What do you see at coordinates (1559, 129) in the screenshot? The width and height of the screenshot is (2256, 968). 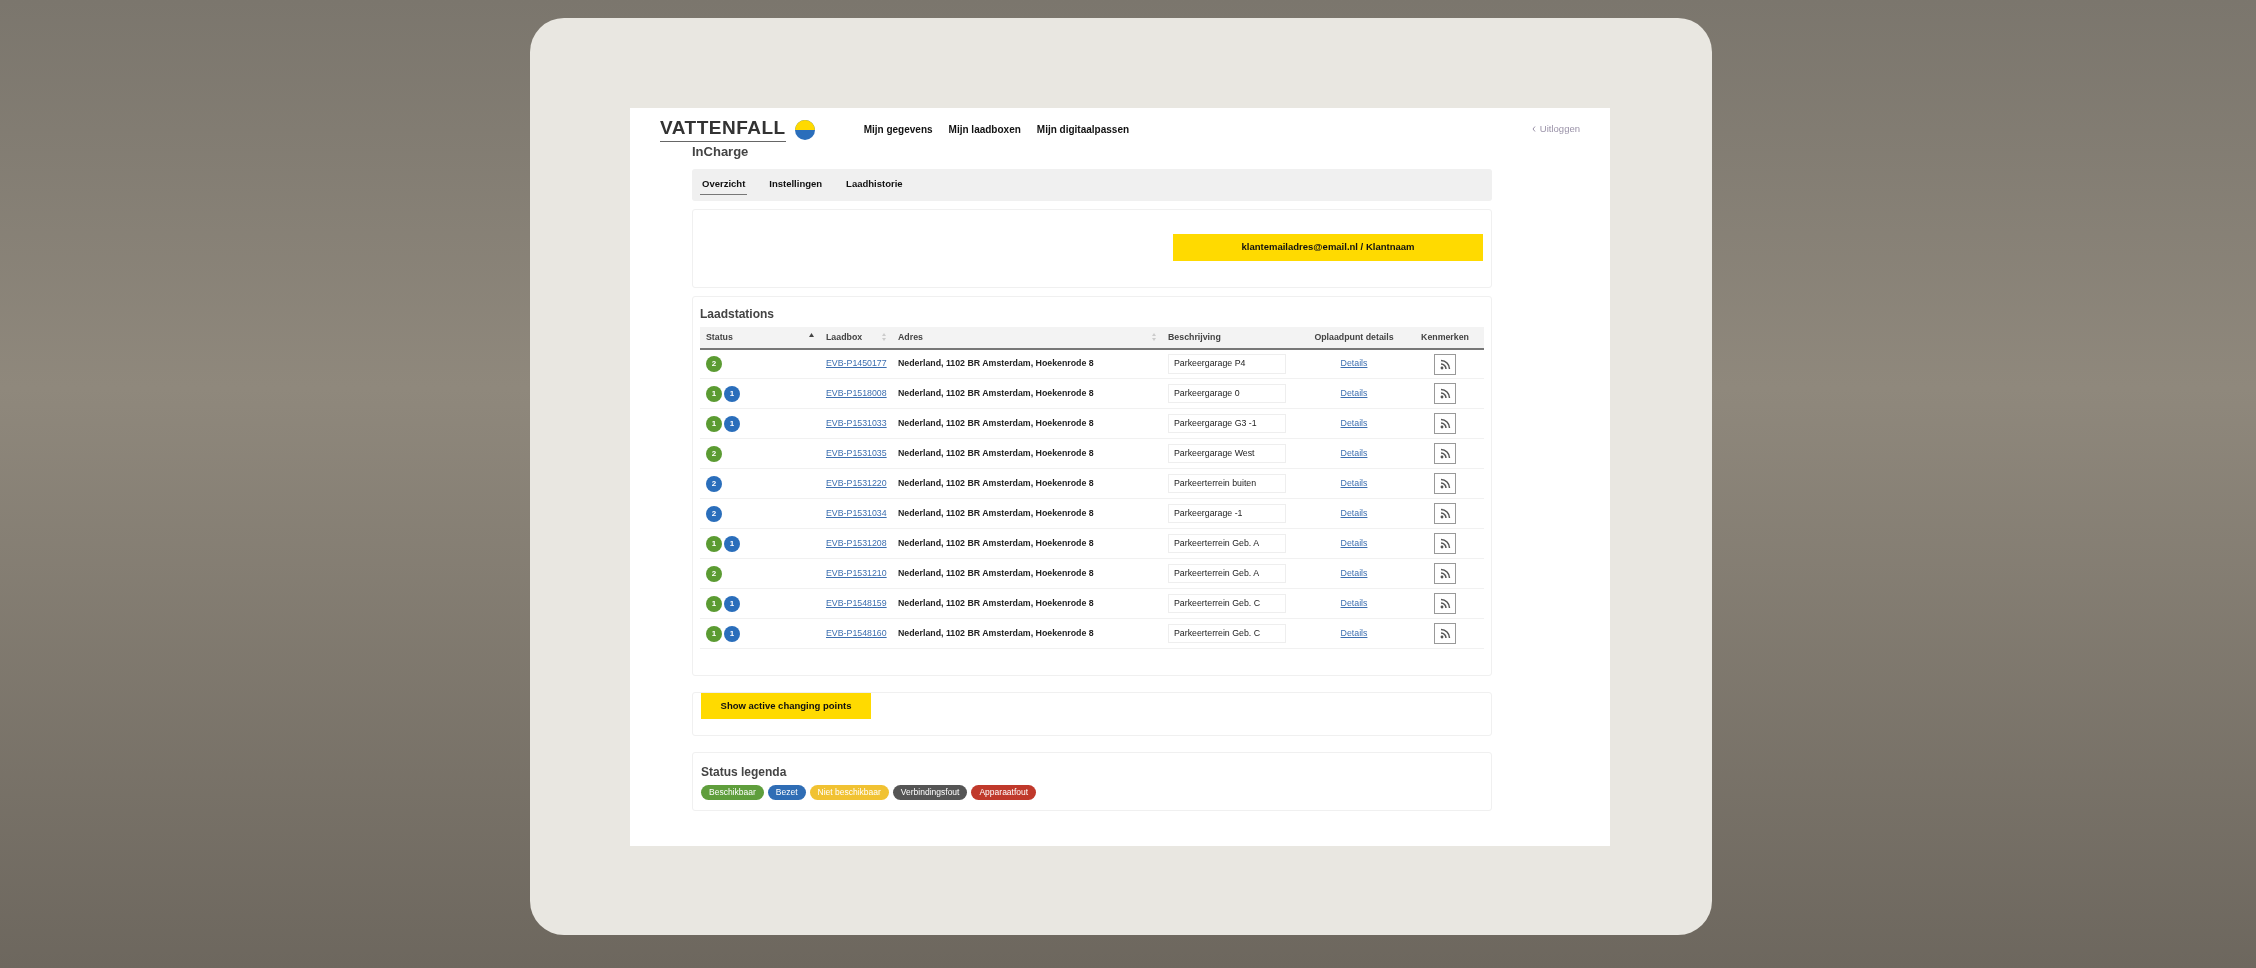 I see `logout-link: Uitloggen` at bounding box center [1559, 129].